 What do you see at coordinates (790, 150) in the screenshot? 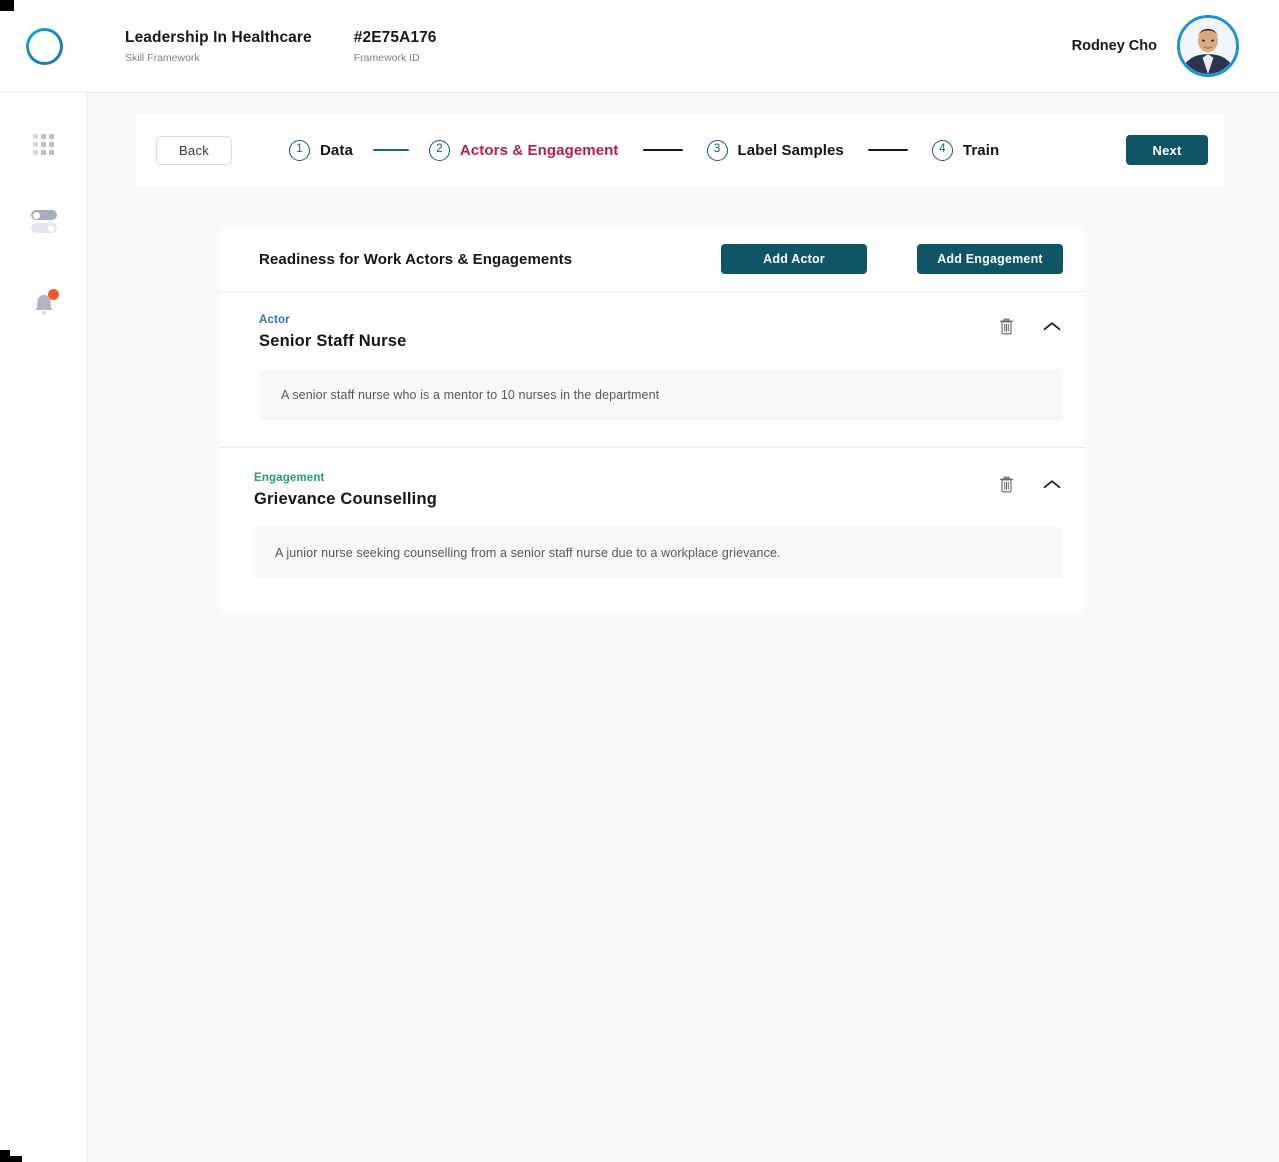
I see `step-label: Label Samples` at bounding box center [790, 150].